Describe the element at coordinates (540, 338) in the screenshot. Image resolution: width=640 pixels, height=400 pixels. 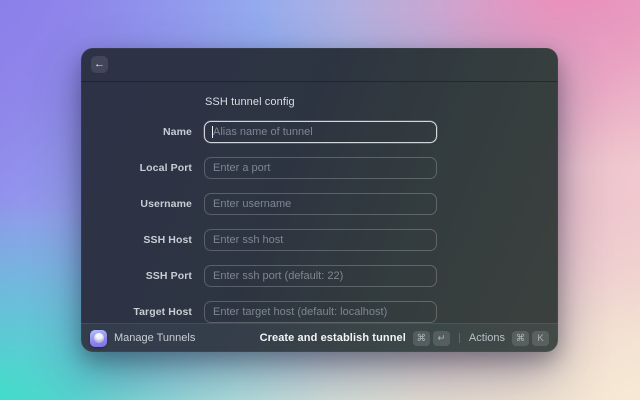
I see `k-key-icon: K` at that location.